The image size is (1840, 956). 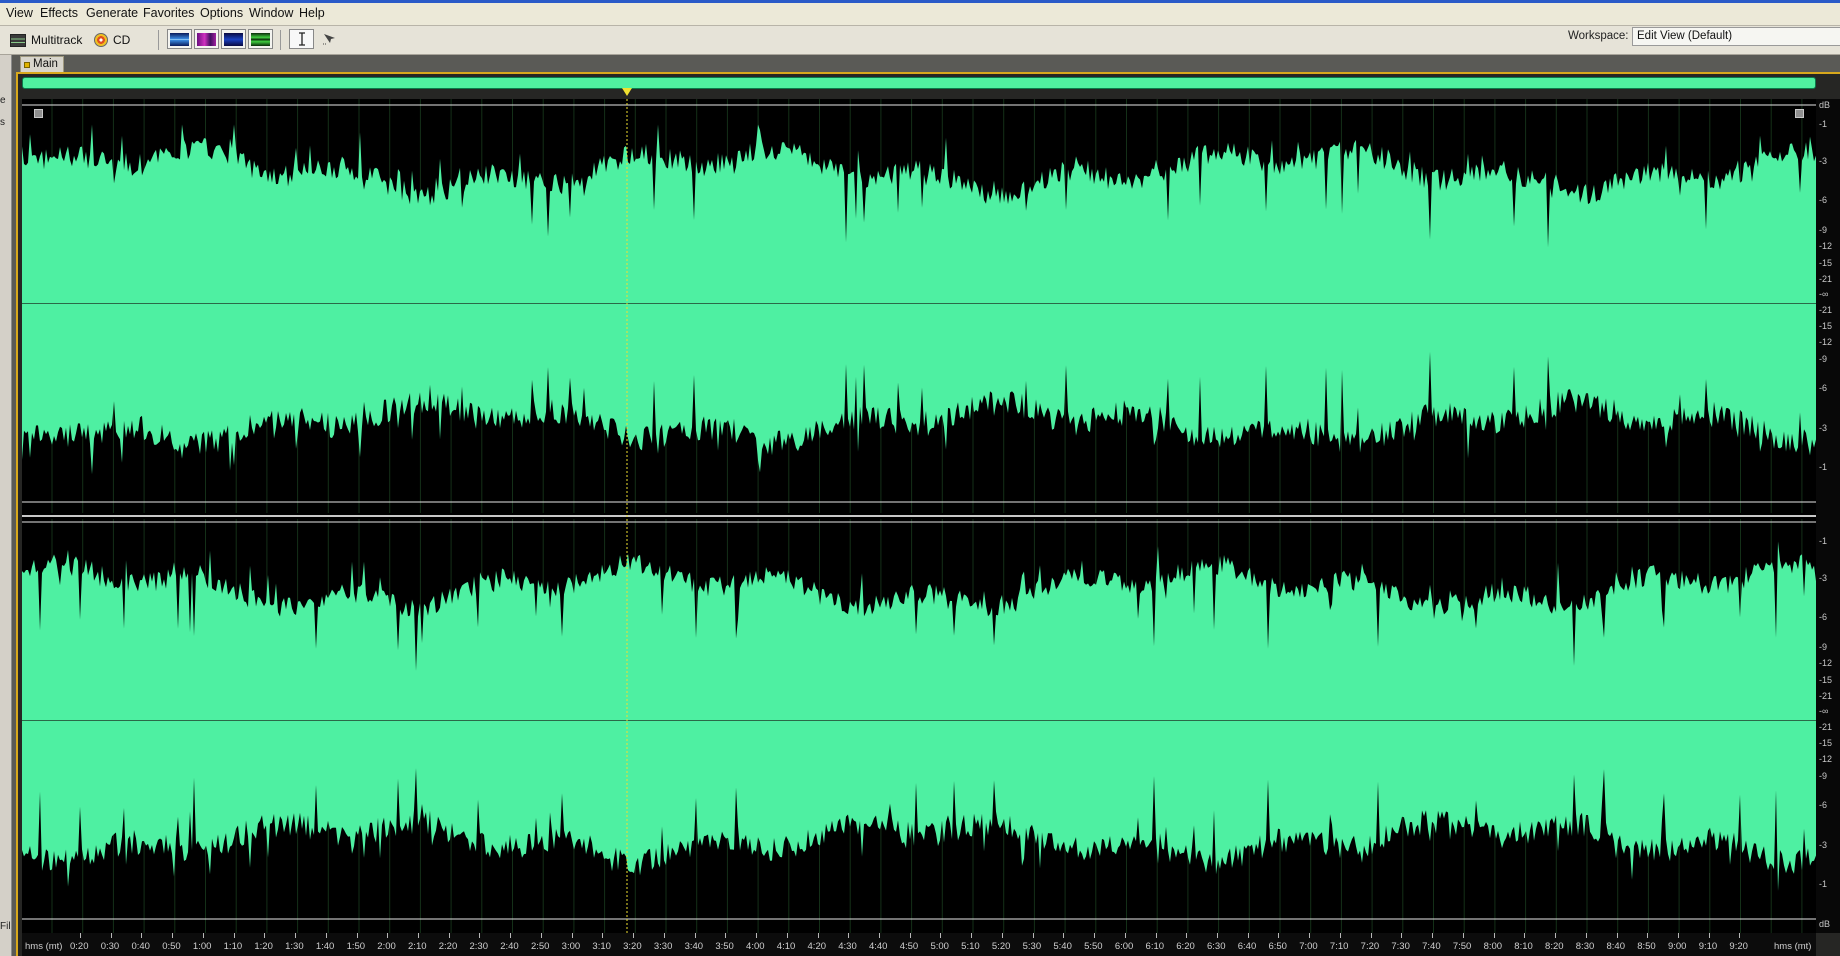 I want to click on time-tick-label: 5:10, so click(x=970, y=946).